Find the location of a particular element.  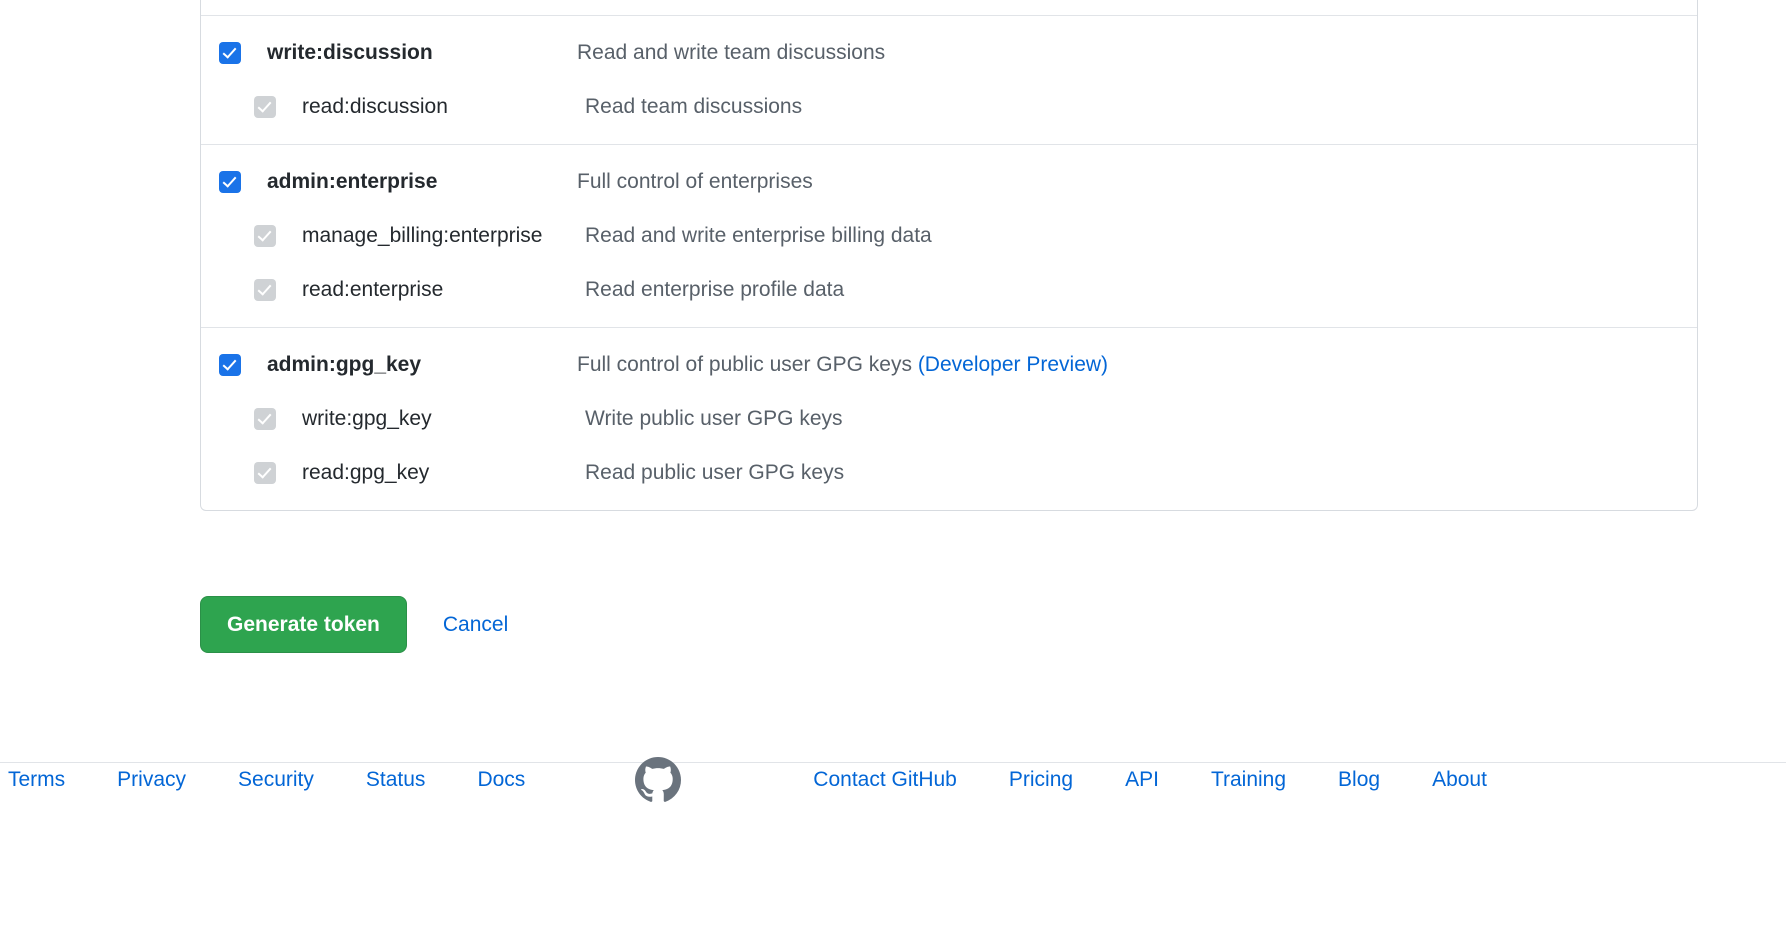

form-actions: Generate token Cancel is located at coordinates (354, 624).